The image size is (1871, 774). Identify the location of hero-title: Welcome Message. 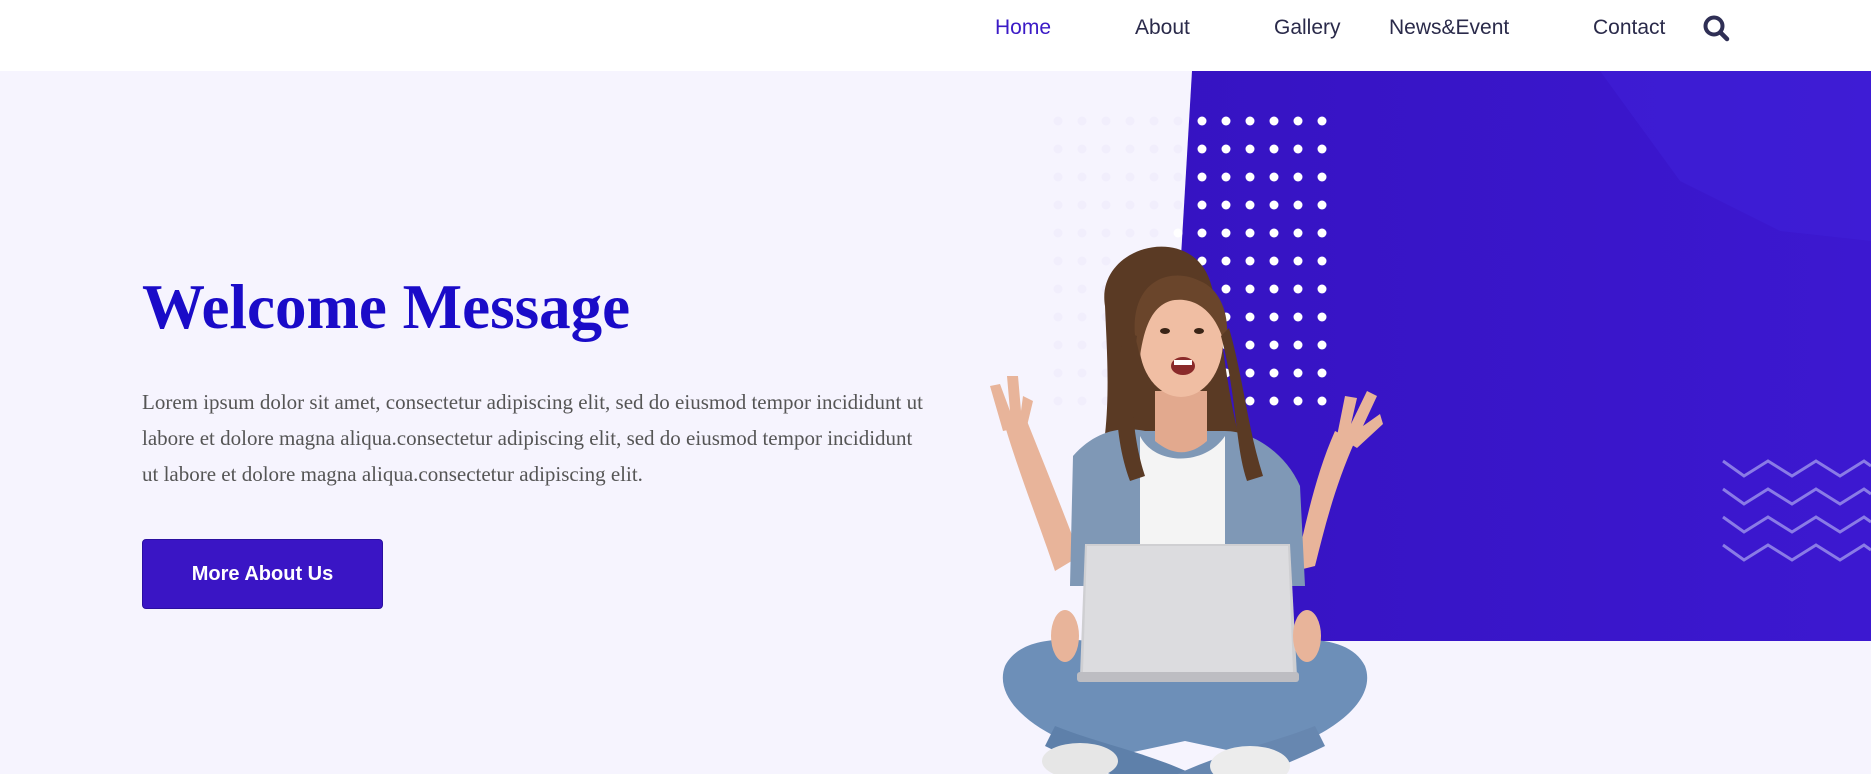
(386, 307).